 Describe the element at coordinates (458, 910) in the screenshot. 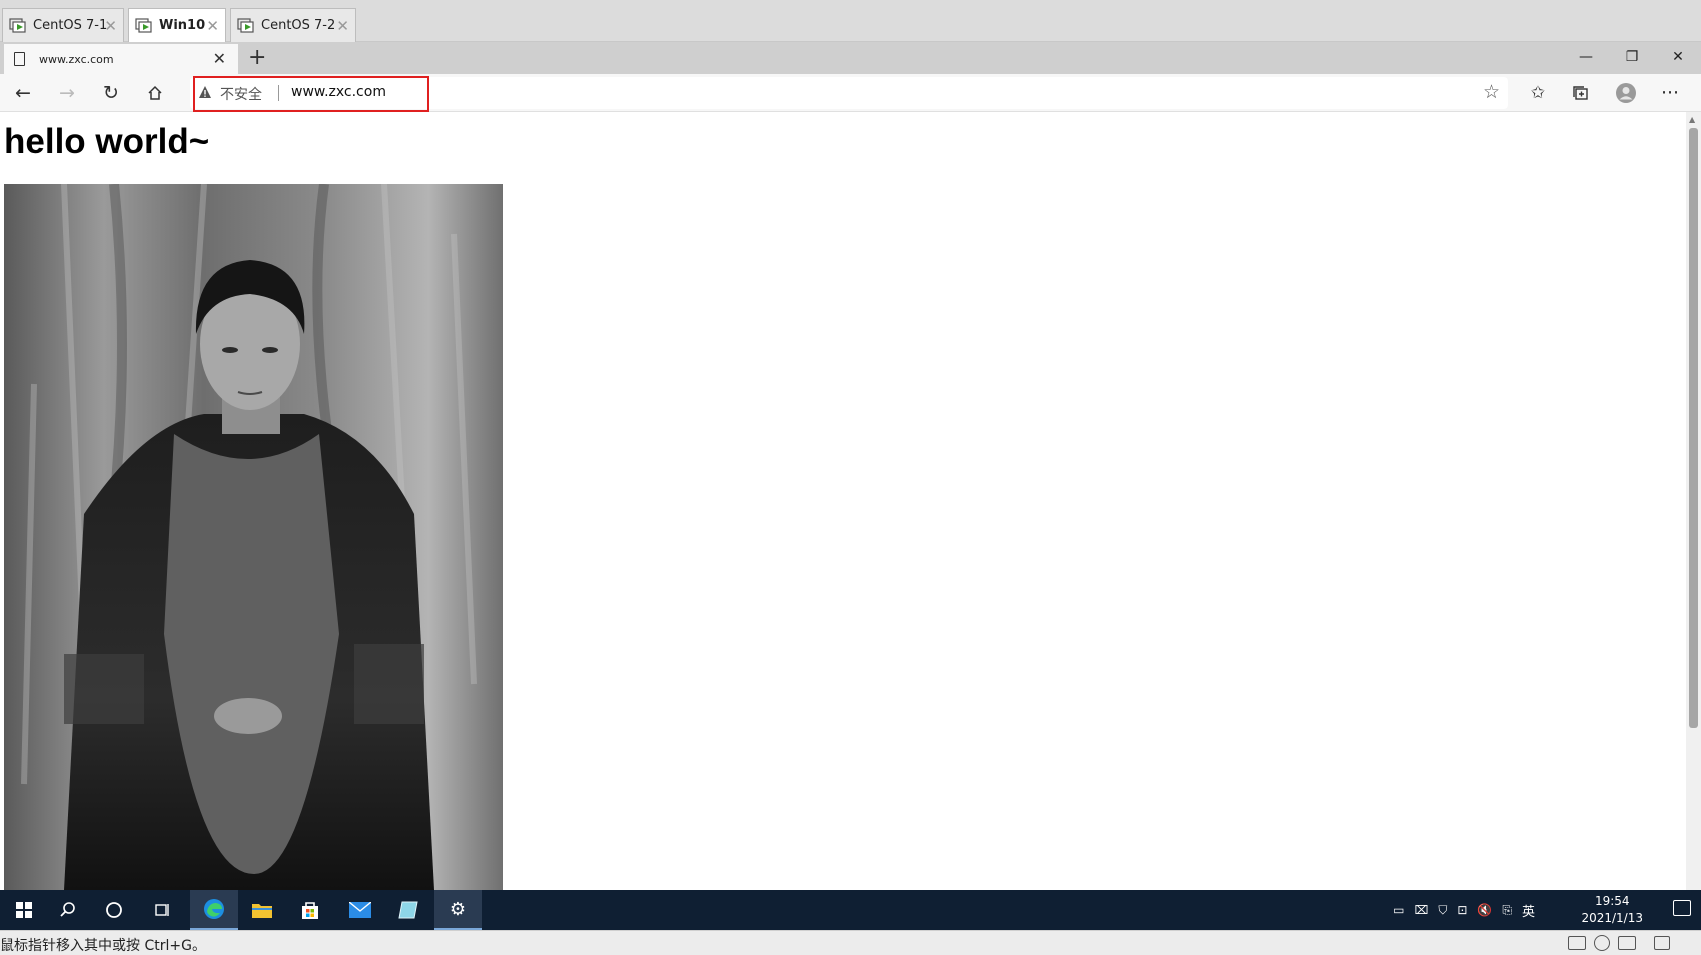

I see `gear-icon: ⚙` at that location.